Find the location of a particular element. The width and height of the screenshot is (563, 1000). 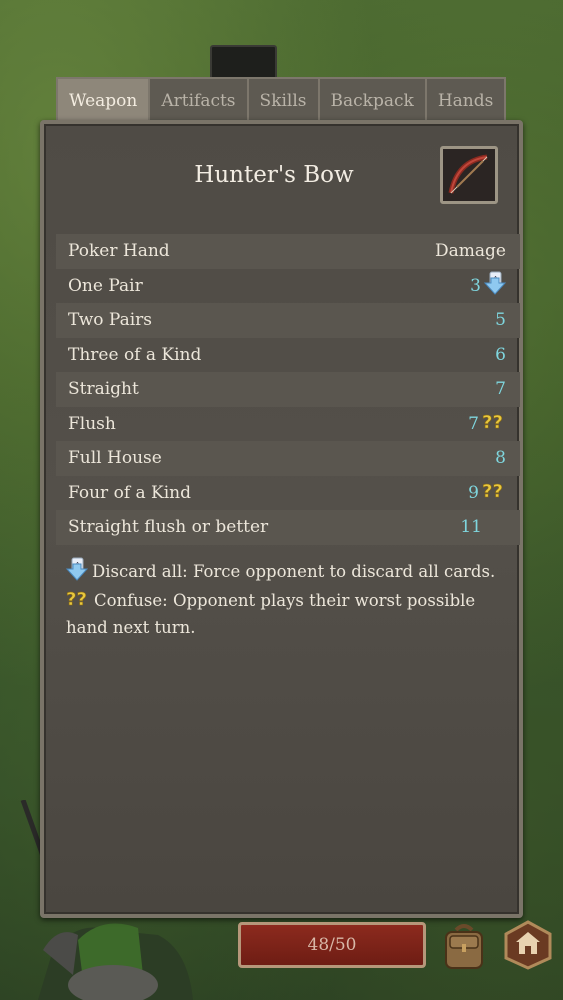

hand-name: Three of a Kind is located at coordinates (135, 354).